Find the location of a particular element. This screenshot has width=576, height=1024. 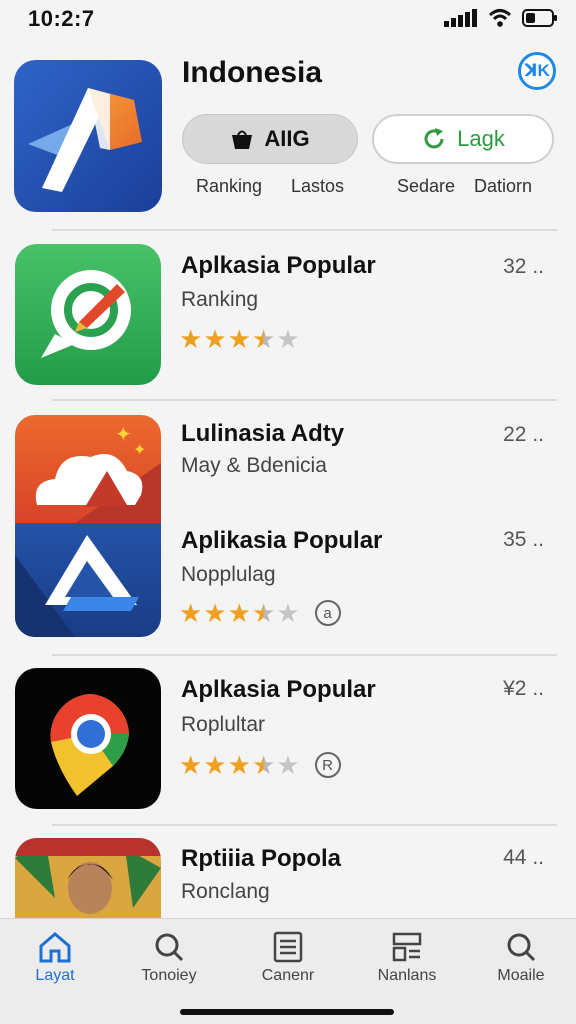

tab-moaile: Moaile is located at coordinates (521, 958).